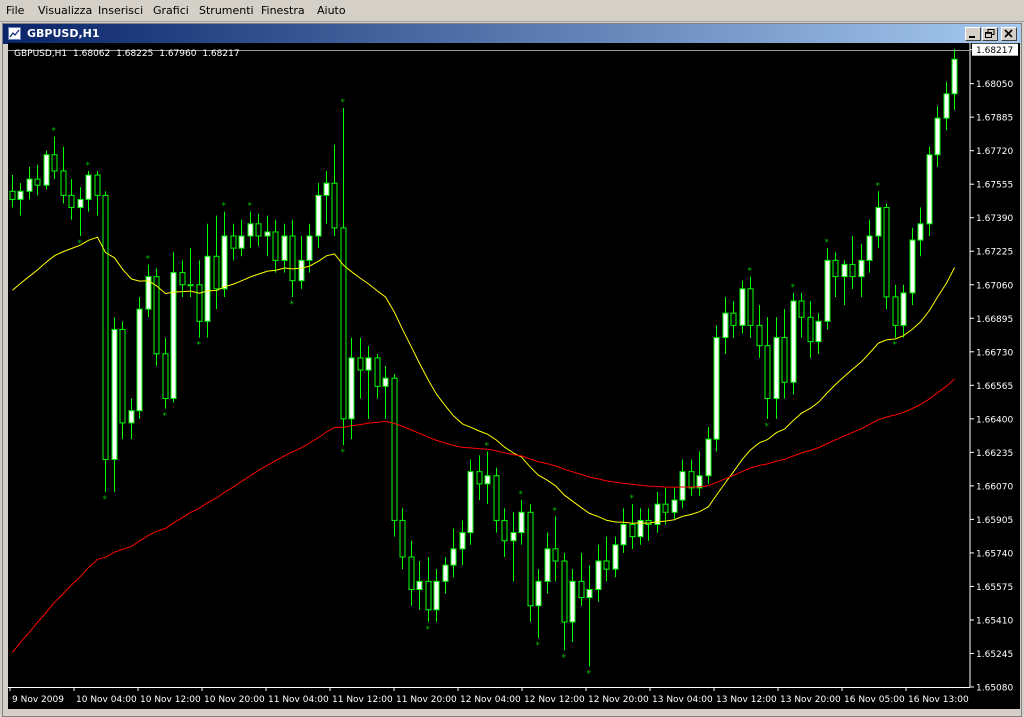 The image size is (1024, 717). I want to click on y-tick-label: 1.67555, so click(994, 186).